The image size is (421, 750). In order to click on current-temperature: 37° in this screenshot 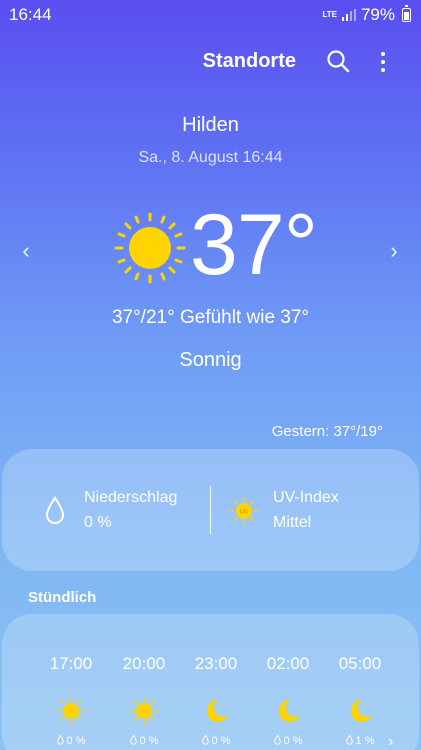, I will do `click(254, 245)`.